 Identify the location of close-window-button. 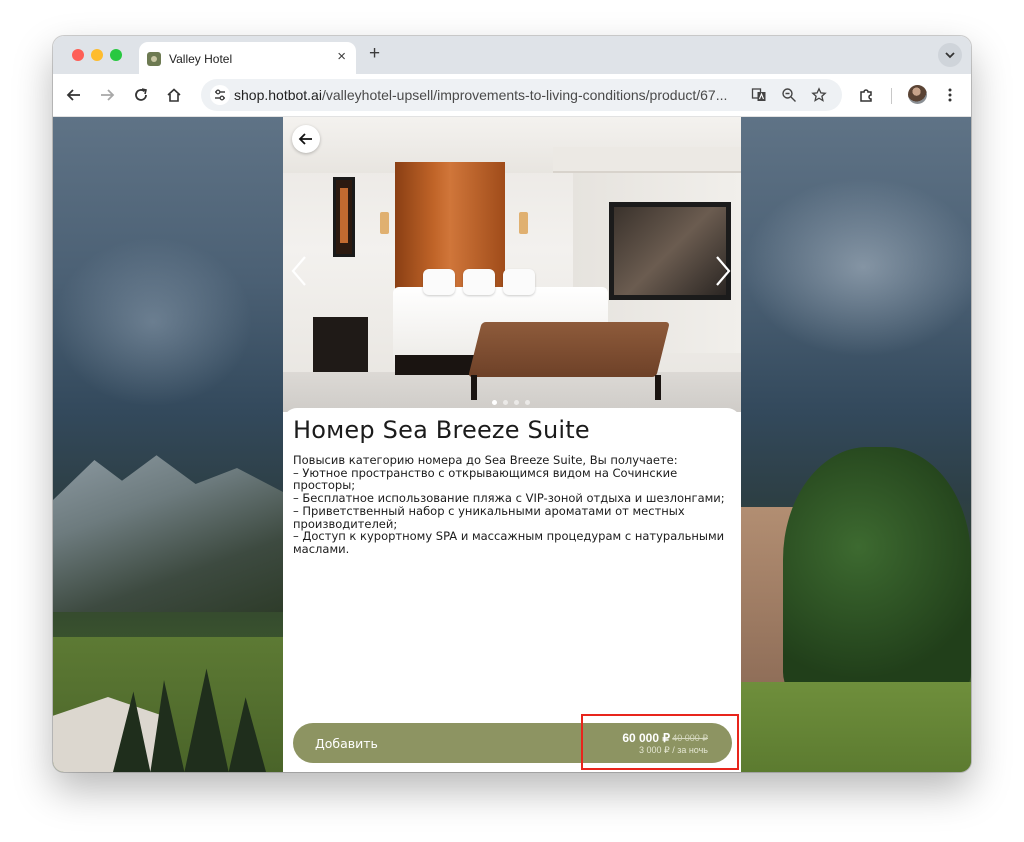
(78, 55).